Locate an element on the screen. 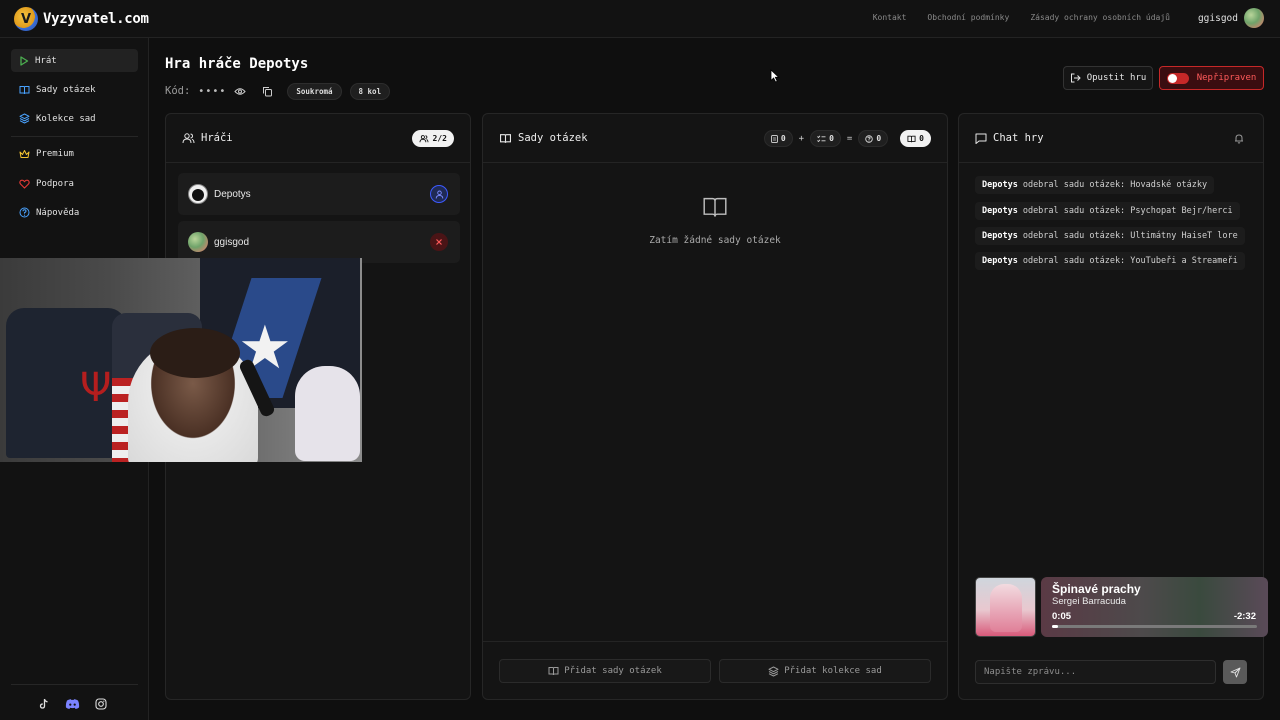  instagram-icon is located at coordinates (101, 704).